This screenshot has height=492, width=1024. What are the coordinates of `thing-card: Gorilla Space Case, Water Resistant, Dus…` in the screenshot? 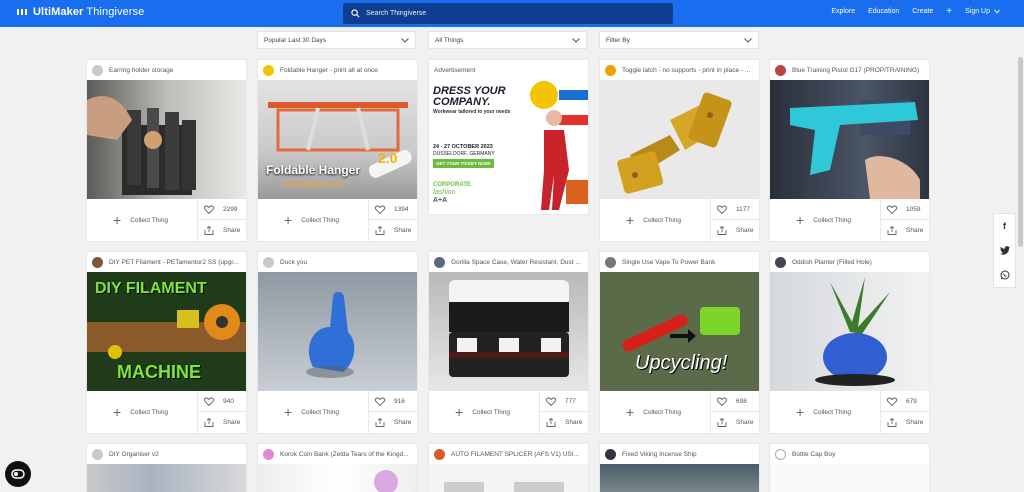 It's located at (508, 342).